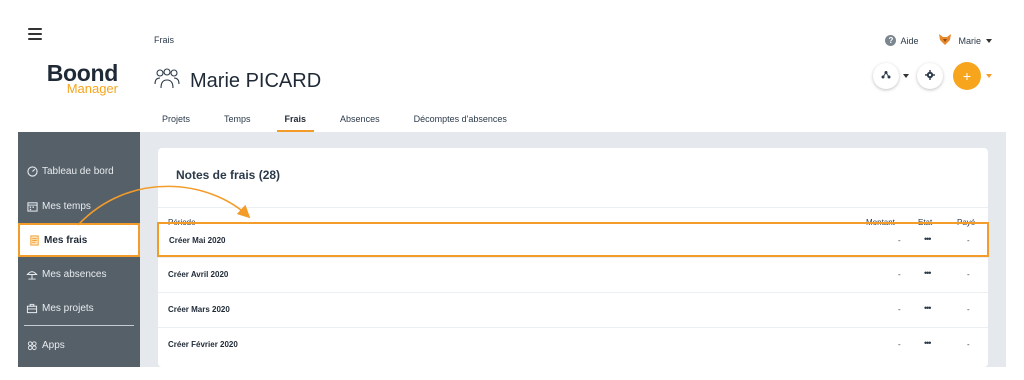  I want to click on dashboard-icon, so click(32, 171).